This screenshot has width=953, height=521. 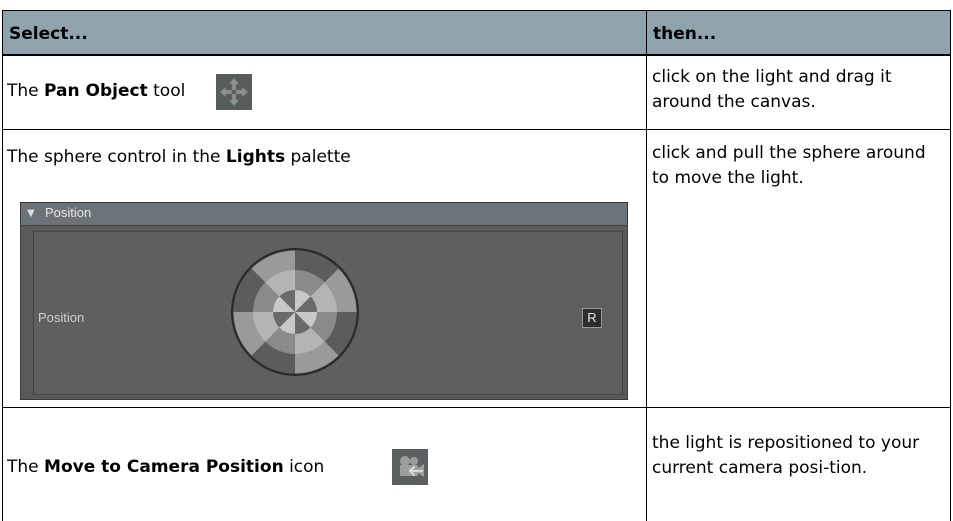 I want to click on row-select-cell: The sphere control in the Lights palette, so click(x=179, y=157).